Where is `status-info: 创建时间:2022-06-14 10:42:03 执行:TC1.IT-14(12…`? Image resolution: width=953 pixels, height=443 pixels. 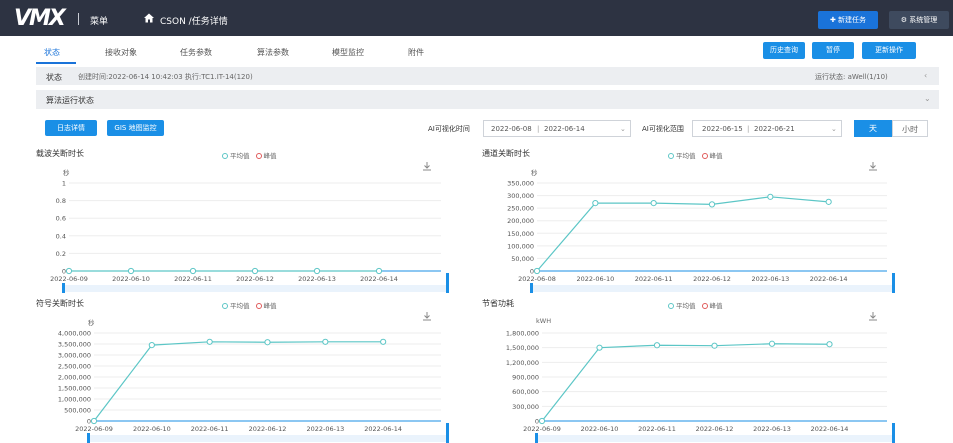
status-info: 创建时间:2022-06-14 10:42:03 执行:TC1.IT-14(12… is located at coordinates (165, 77).